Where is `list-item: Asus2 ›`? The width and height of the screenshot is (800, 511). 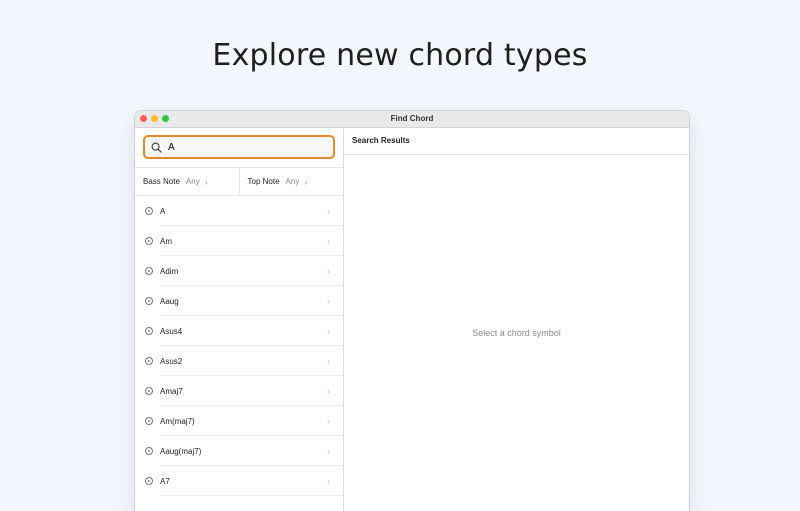 list-item: Asus2 › is located at coordinates (239, 361).